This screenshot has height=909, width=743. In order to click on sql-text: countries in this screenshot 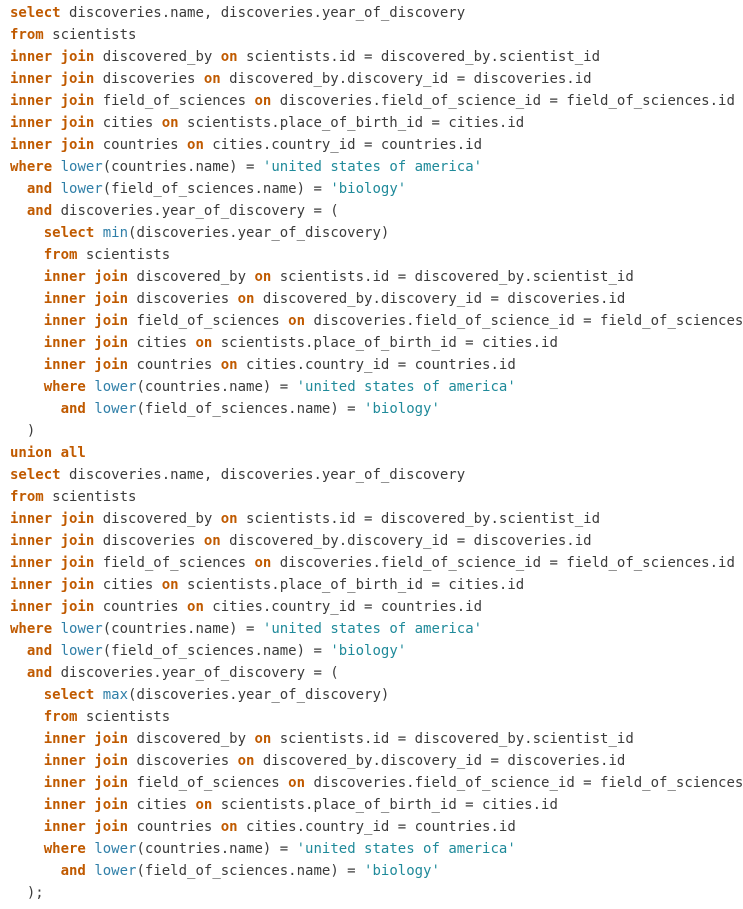, I will do `click(141, 607)`.